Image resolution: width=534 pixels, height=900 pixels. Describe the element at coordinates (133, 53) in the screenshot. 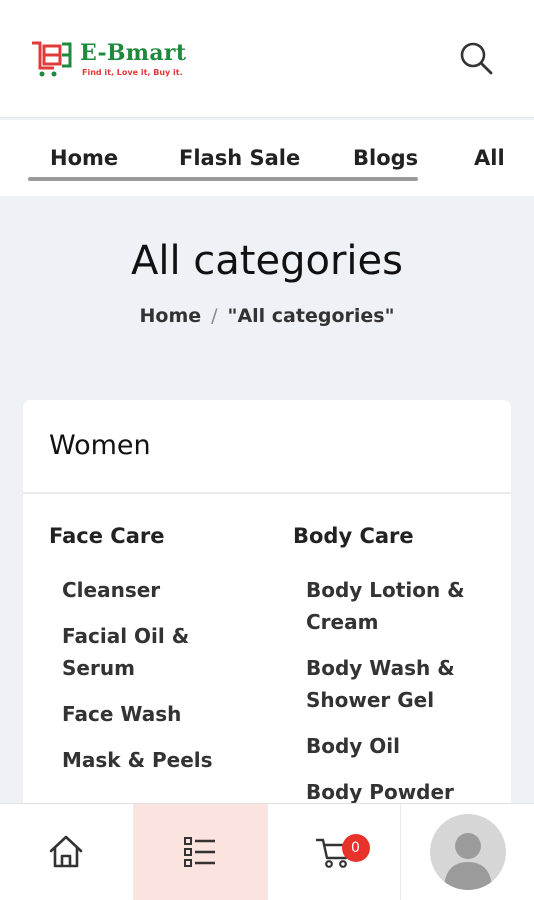

I see `logo-text: E-Bmart` at that location.